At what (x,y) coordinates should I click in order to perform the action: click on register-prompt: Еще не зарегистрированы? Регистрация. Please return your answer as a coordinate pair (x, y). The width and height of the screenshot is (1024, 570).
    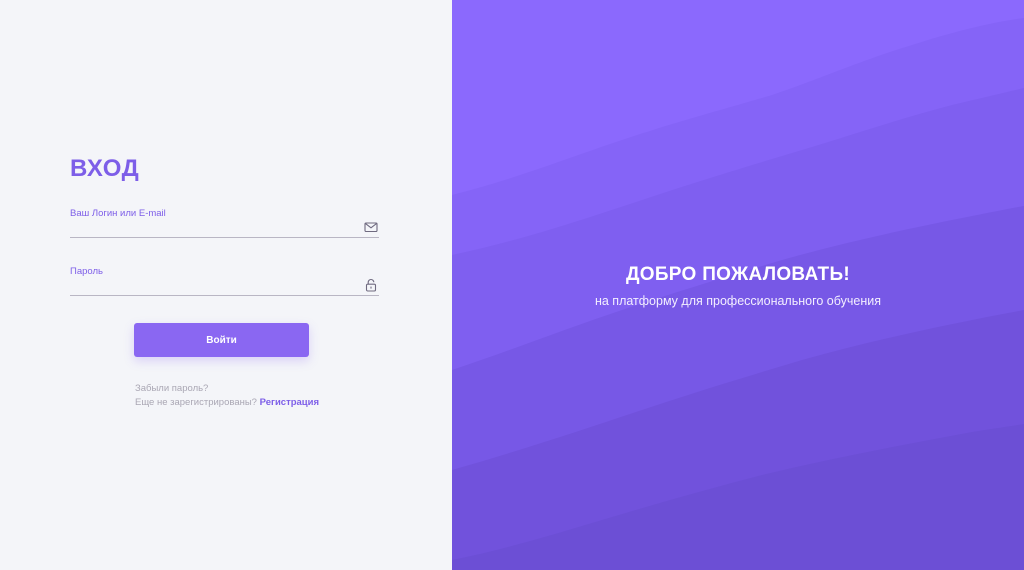
    Looking at the image, I should click on (227, 402).